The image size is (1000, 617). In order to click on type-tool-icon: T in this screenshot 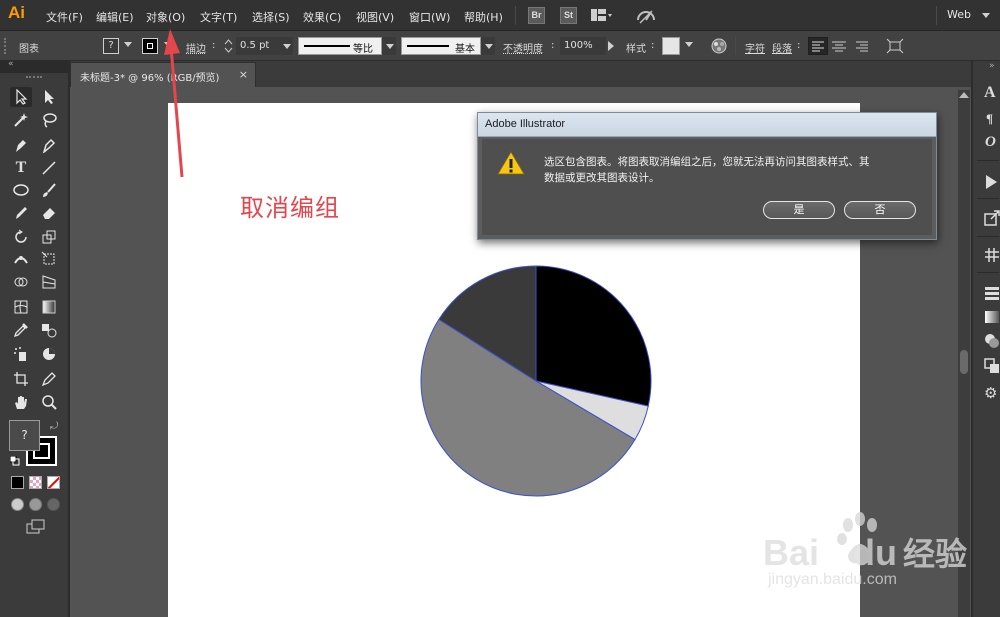, I will do `click(21, 168)`.